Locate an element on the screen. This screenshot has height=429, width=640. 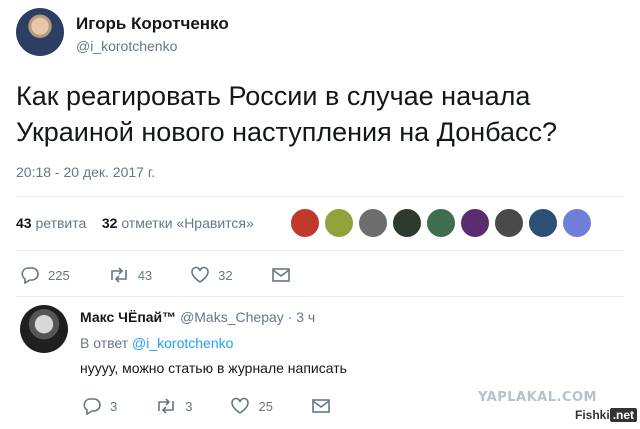
like-button: 32 is located at coordinates (211, 275).